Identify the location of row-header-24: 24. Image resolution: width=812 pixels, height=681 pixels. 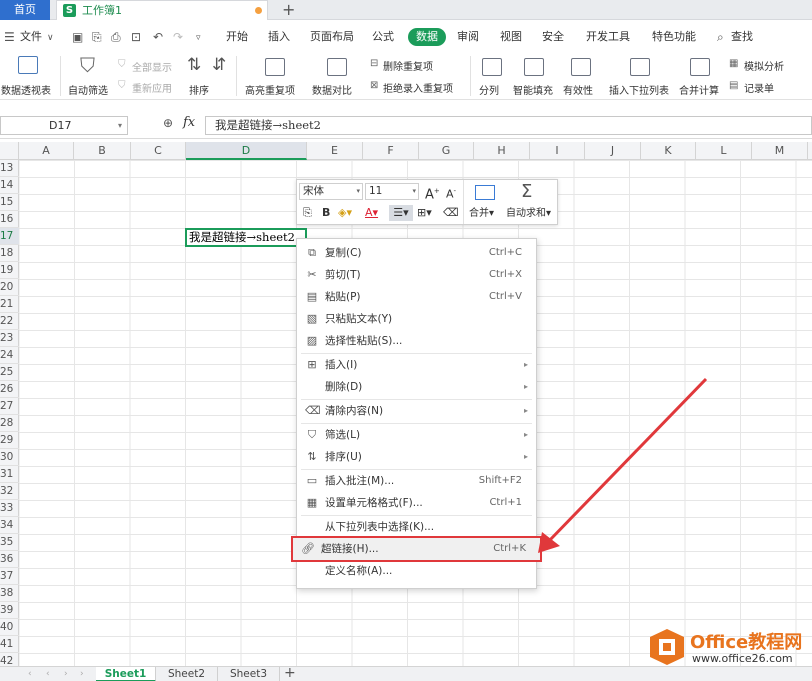
(9, 355).